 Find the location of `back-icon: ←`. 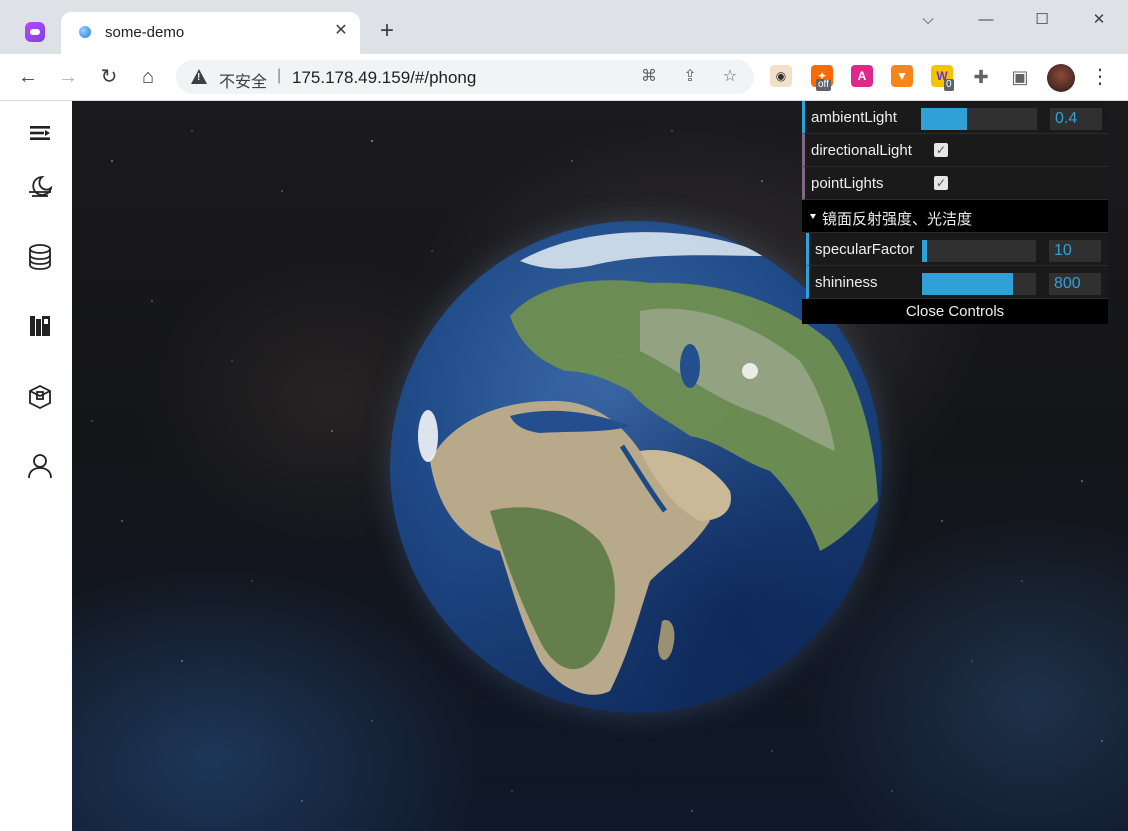

back-icon: ← is located at coordinates (28, 77).